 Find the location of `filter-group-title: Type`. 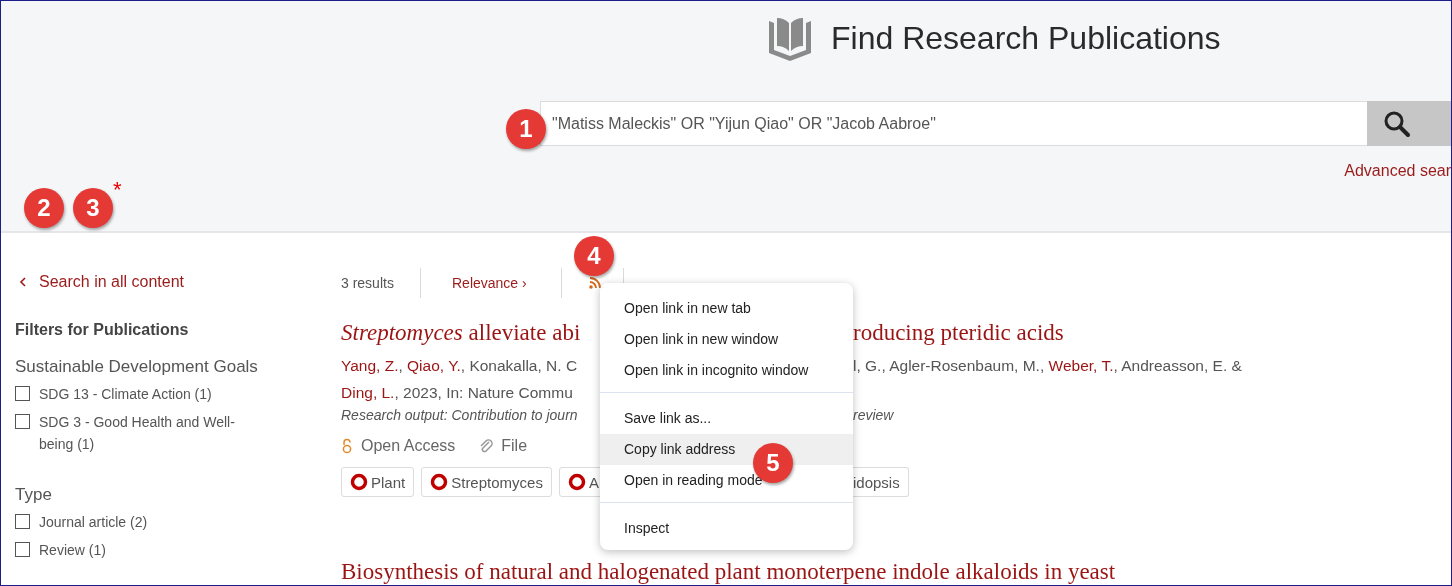

filter-group-title: Type is located at coordinates (34, 495).